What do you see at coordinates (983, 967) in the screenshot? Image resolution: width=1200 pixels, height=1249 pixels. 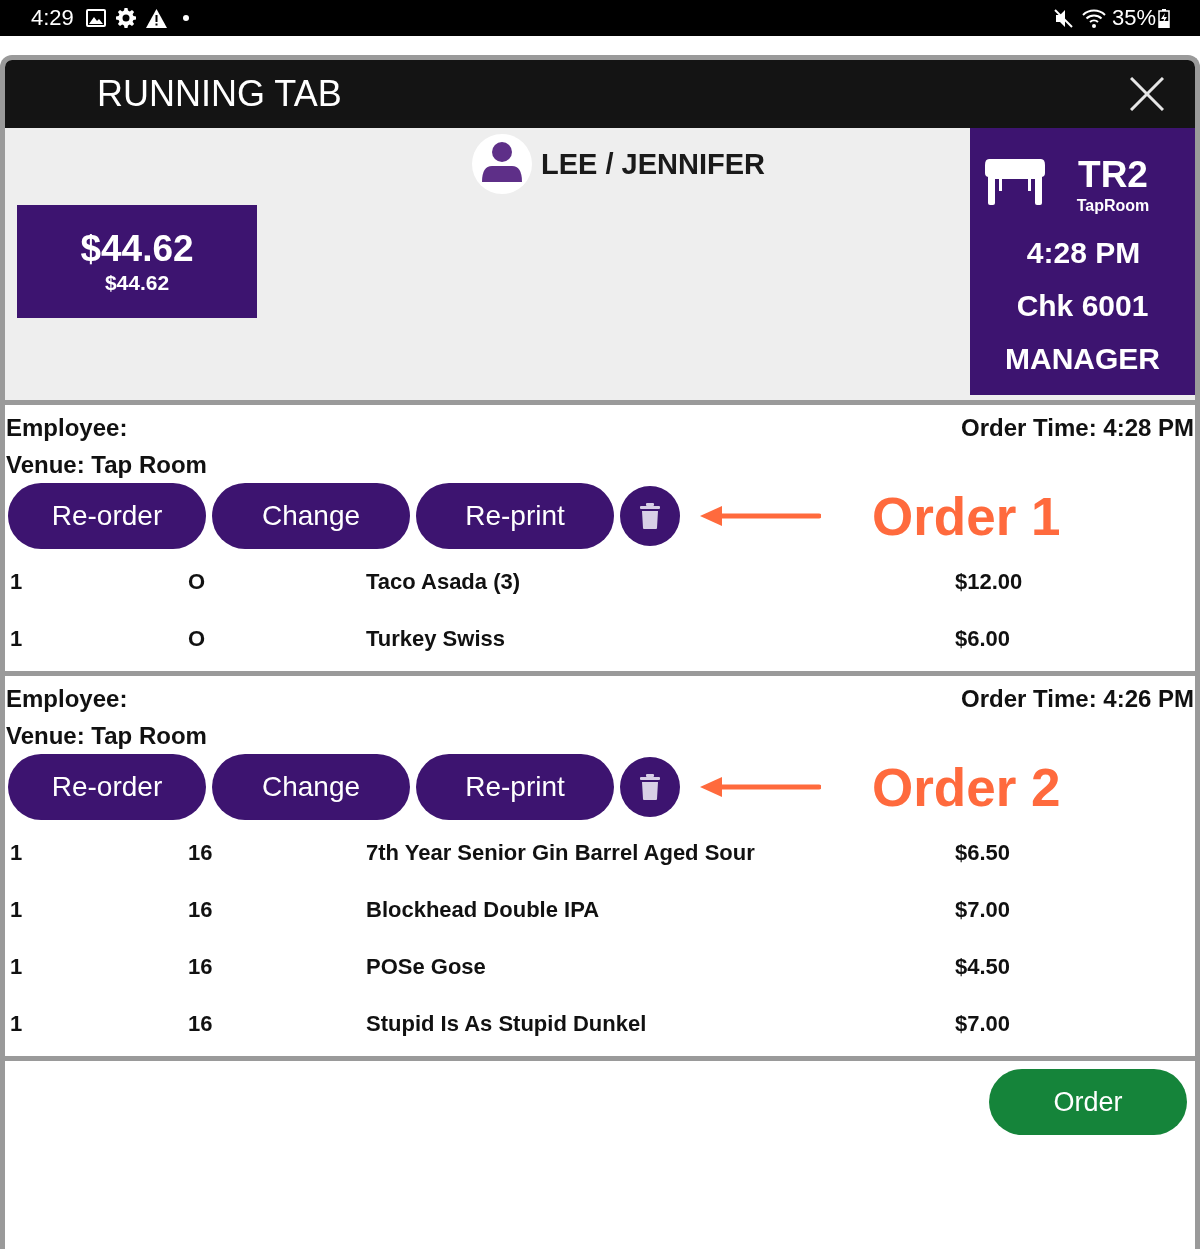 I see `item-price: $4.50` at bounding box center [983, 967].